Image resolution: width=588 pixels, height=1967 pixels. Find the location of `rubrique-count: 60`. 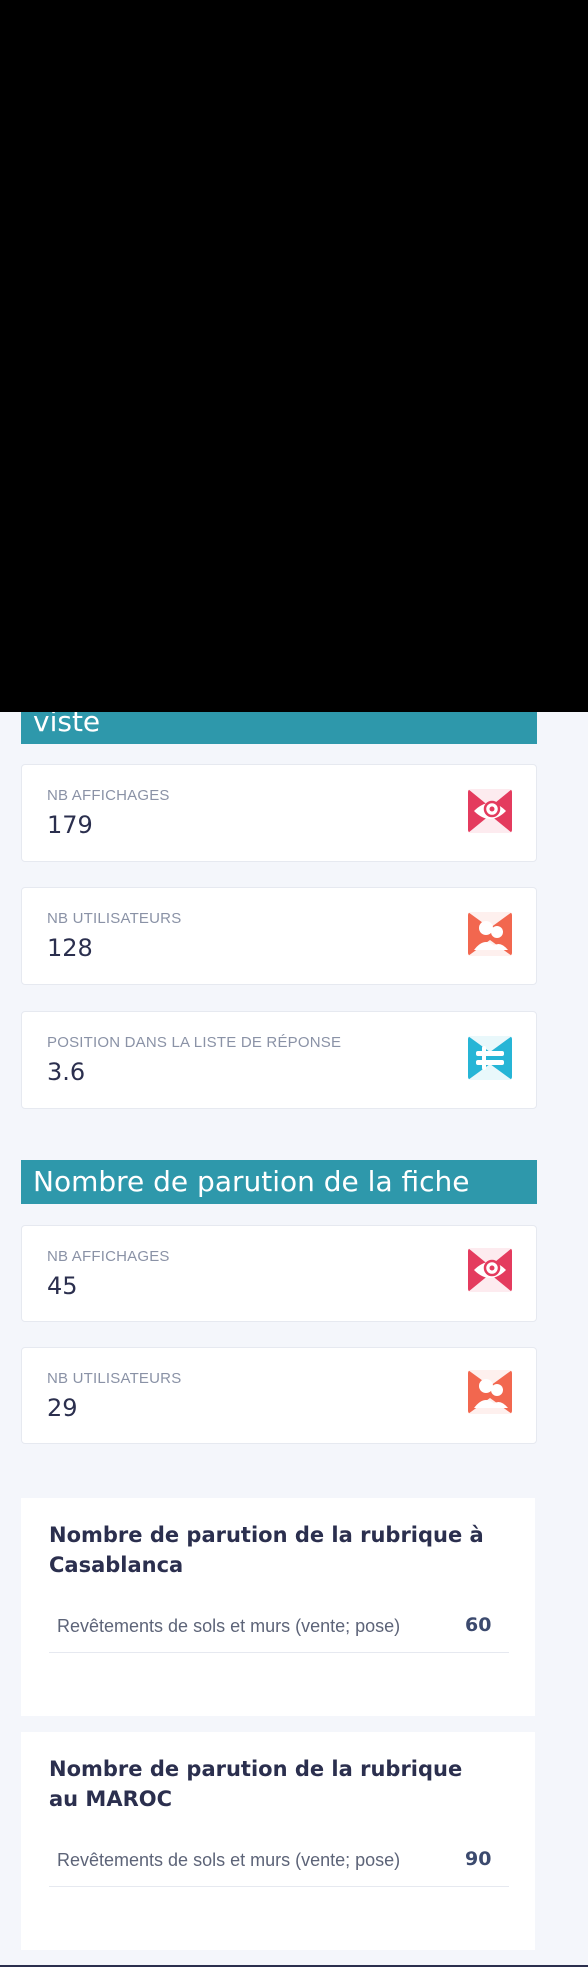

rubrique-count: 60 is located at coordinates (478, 1625).